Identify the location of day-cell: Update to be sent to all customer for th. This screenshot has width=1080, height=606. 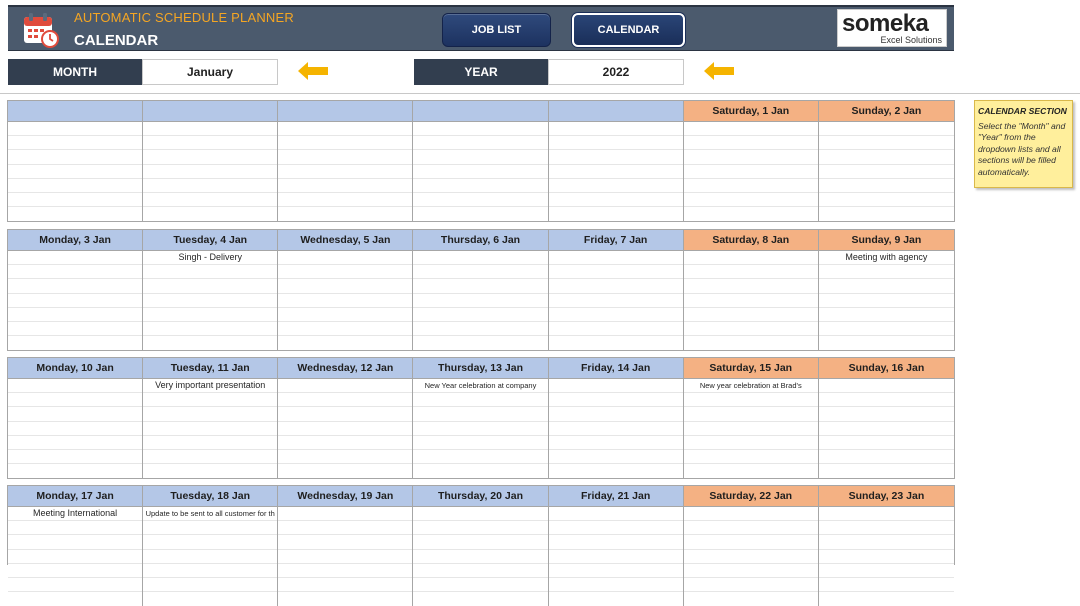
(211, 556).